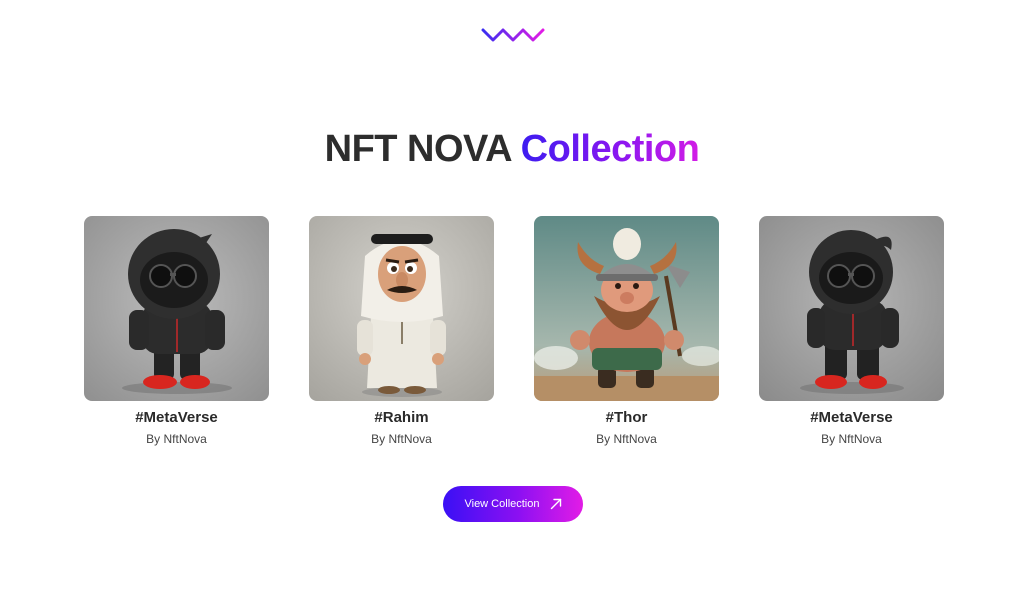 This screenshot has height=592, width=1024. What do you see at coordinates (512, 149) in the screenshot?
I see `page-title: NFT NOVA Collection` at bounding box center [512, 149].